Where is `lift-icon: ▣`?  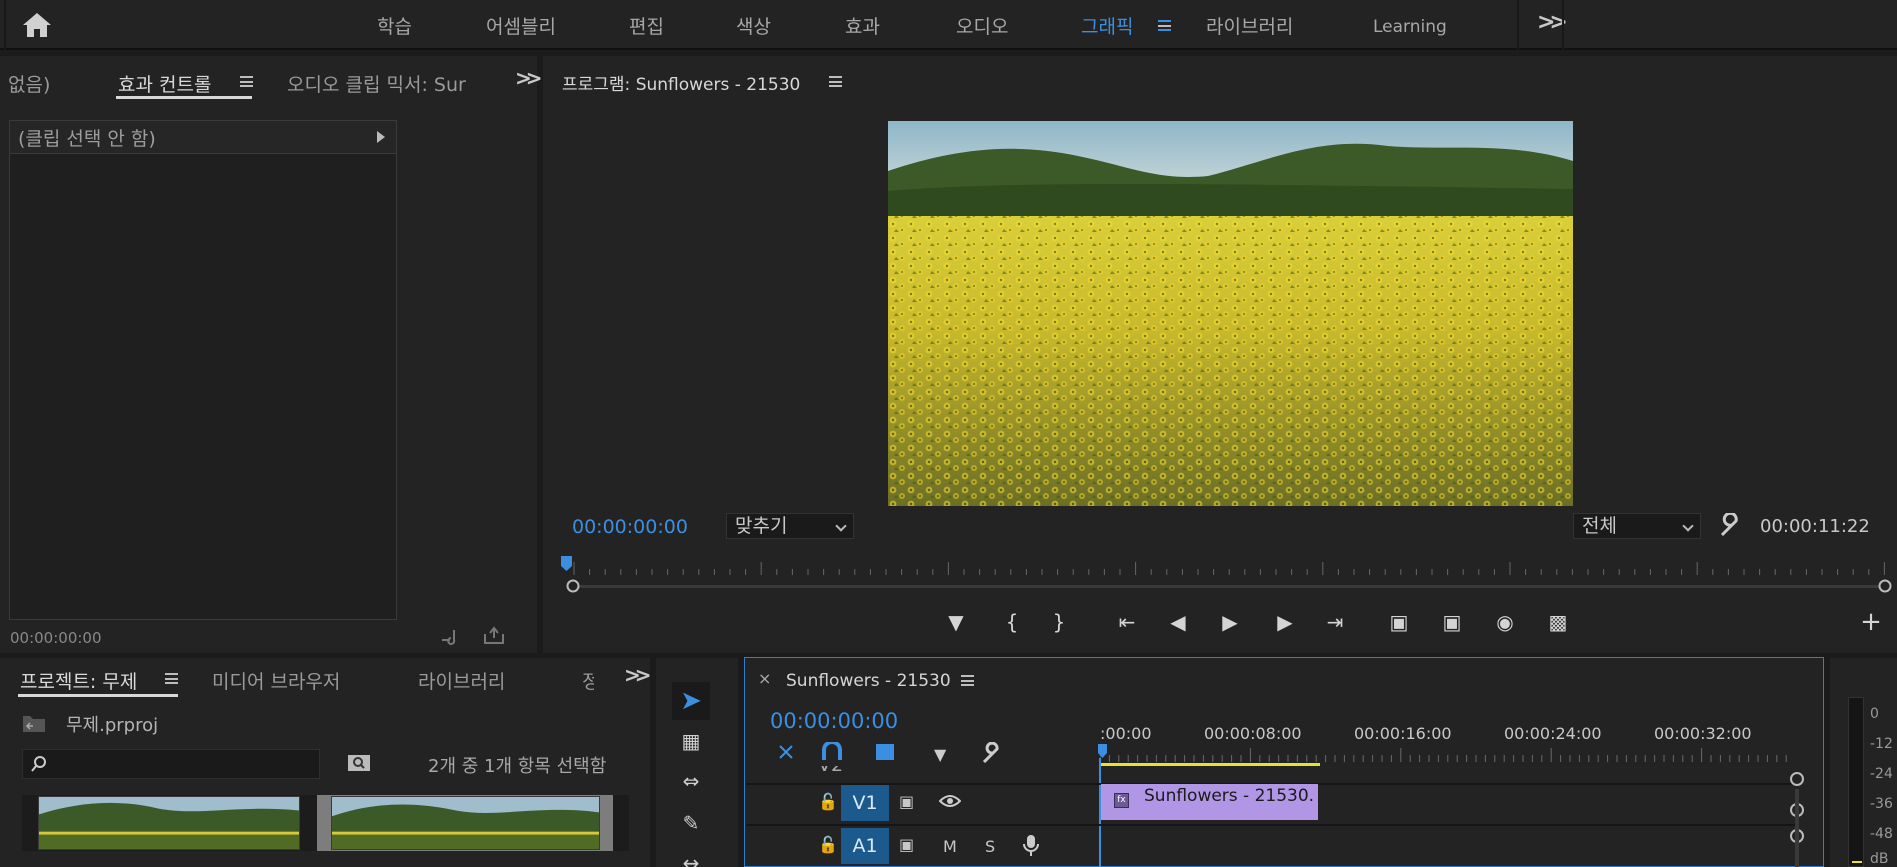
lift-icon: ▣ is located at coordinates (1399, 622).